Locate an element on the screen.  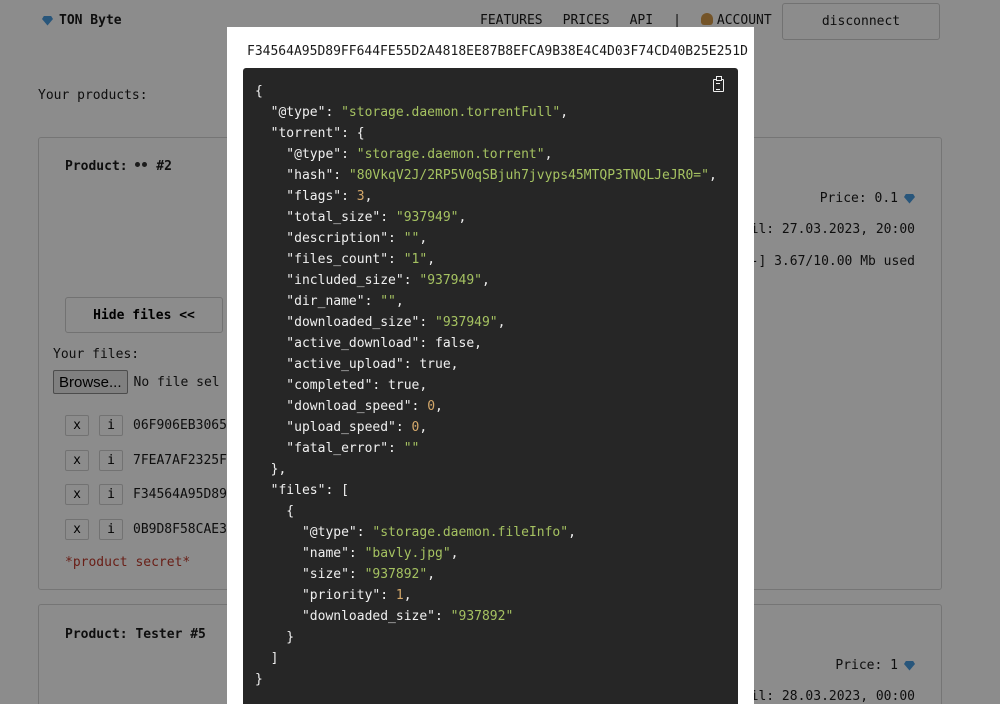
code-text: "active_download": false, is located at coordinates (368, 343).